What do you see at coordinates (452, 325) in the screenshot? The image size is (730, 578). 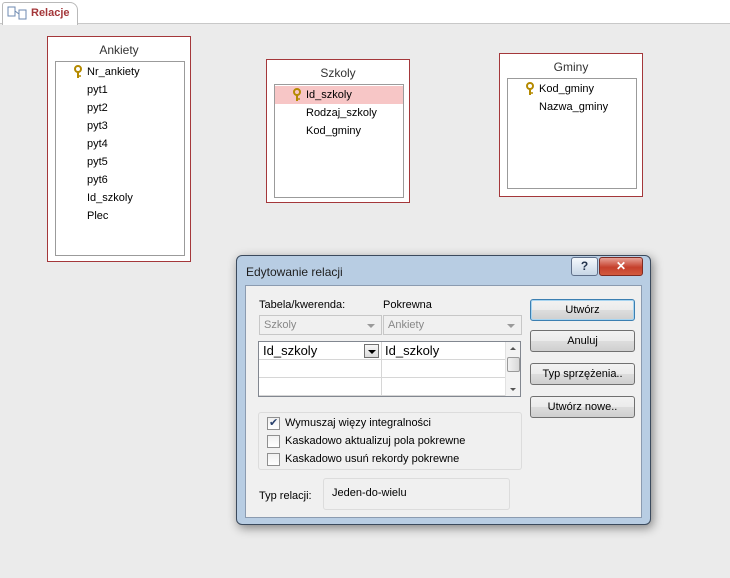 I see `related-combo: Ankiety` at bounding box center [452, 325].